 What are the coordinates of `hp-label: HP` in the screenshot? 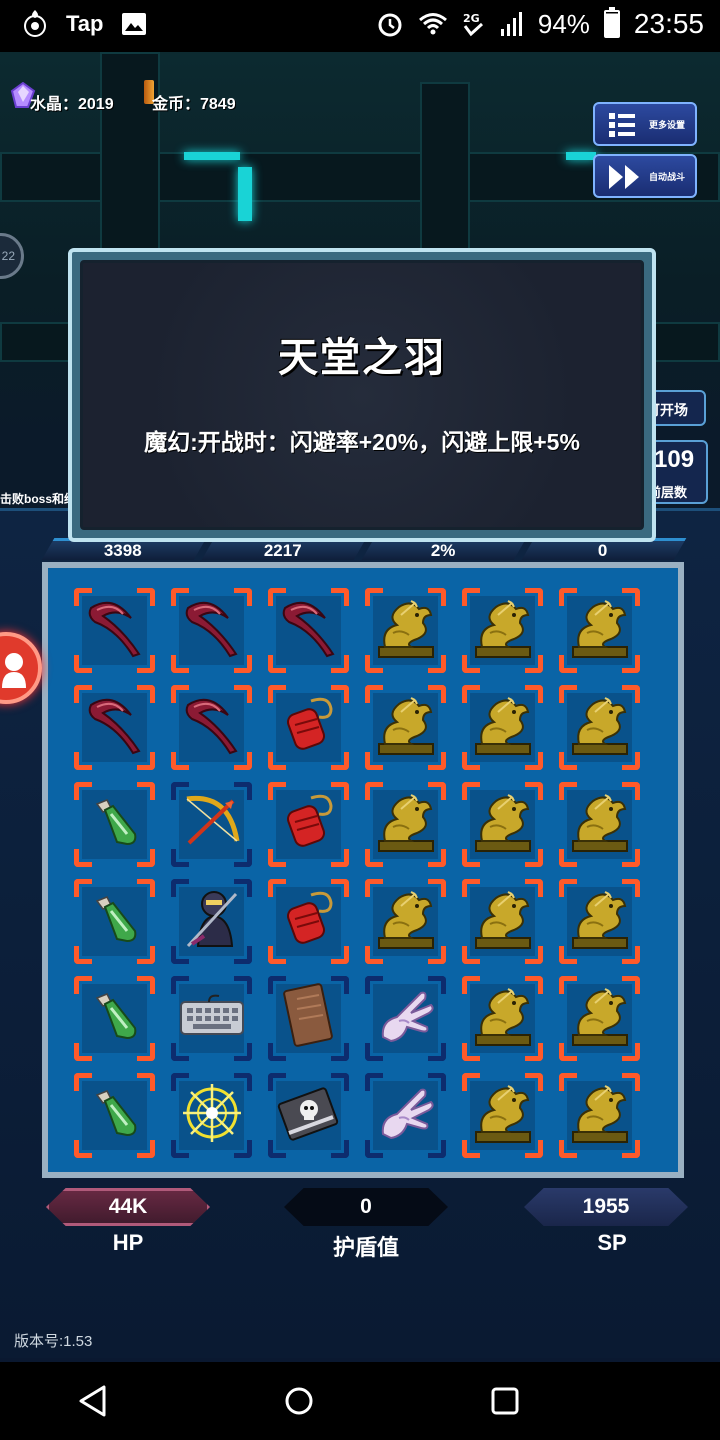 It's located at (128, 1242).